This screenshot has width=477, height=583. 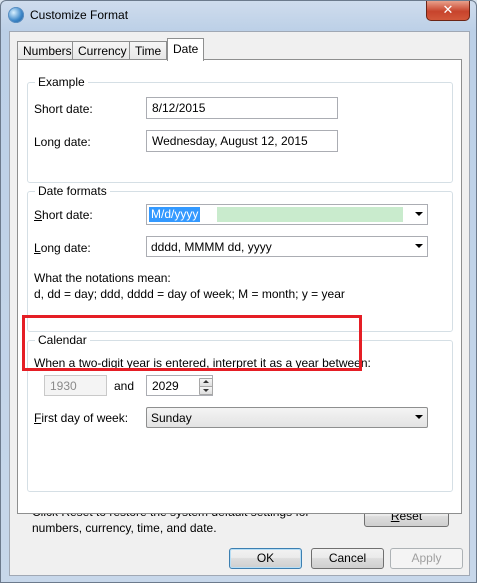 What do you see at coordinates (38, 215) in the screenshot?
I see `short-date-accel: S` at bounding box center [38, 215].